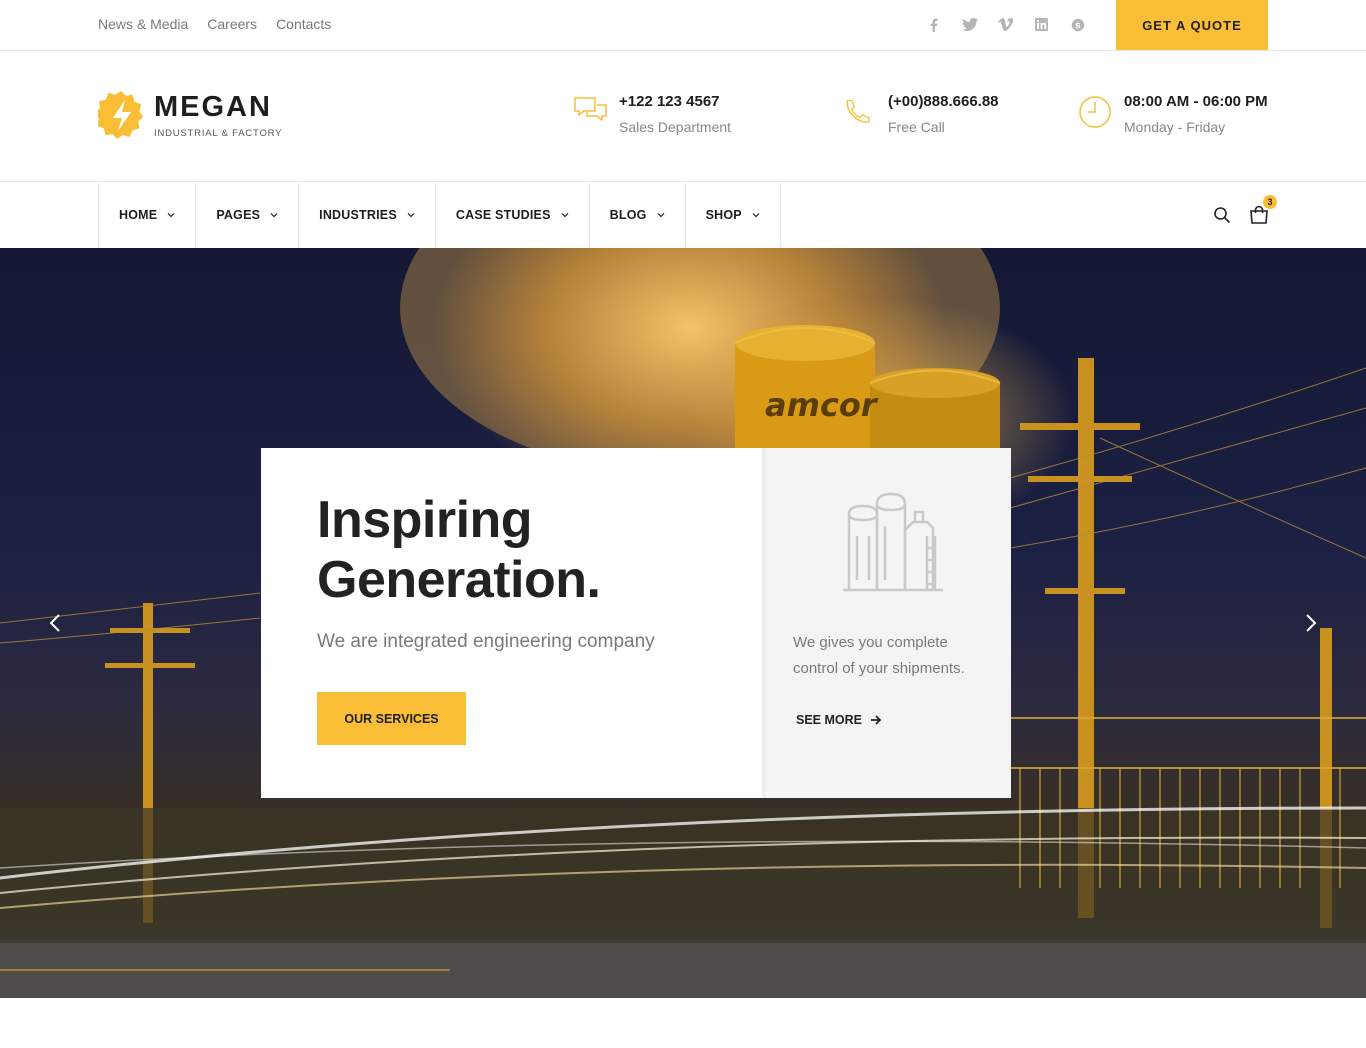 This screenshot has width=1366, height=1048. What do you see at coordinates (238, 215) in the screenshot?
I see `nav-item-label: PAGES` at bounding box center [238, 215].